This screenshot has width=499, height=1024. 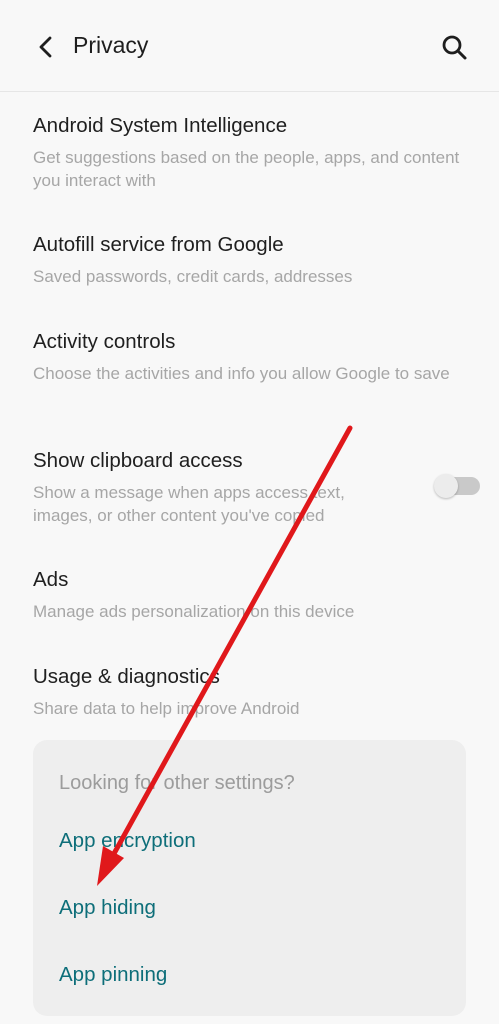 I want to click on app-bar: Privacy, so click(x=249, y=46).